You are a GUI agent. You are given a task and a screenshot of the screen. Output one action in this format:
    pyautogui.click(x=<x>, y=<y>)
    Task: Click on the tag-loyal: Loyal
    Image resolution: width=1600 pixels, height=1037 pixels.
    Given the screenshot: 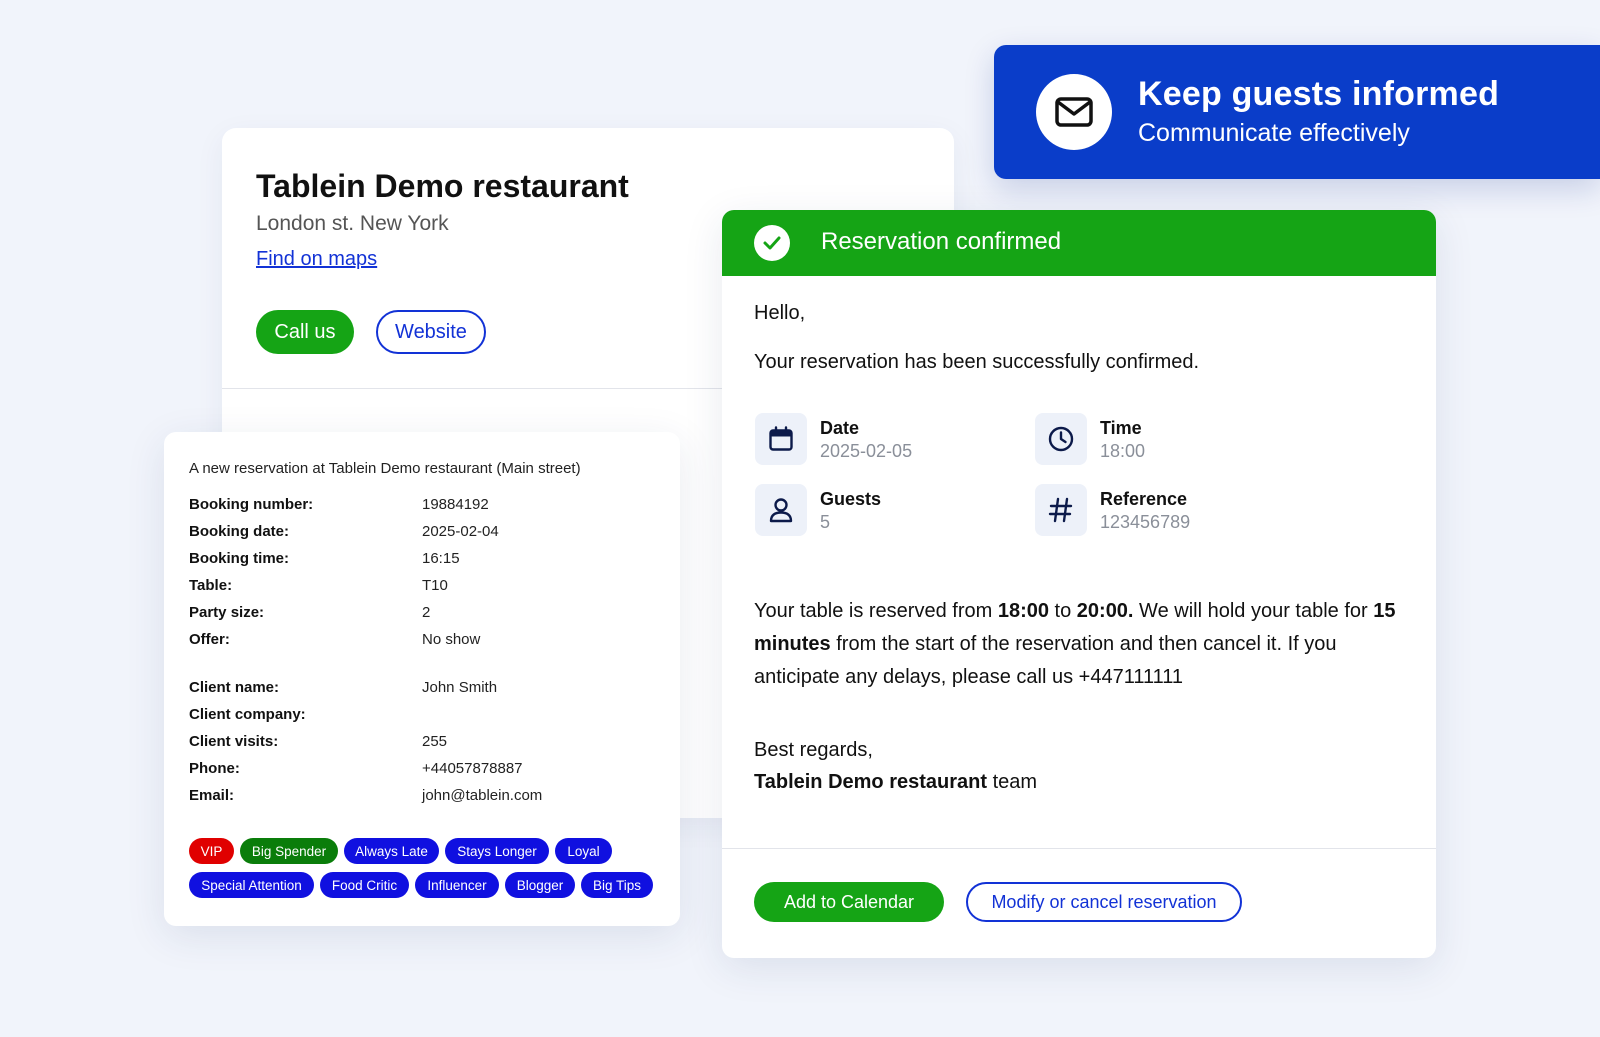 What is the action you would take?
    pyautogui.click(x=583, y=851)
    